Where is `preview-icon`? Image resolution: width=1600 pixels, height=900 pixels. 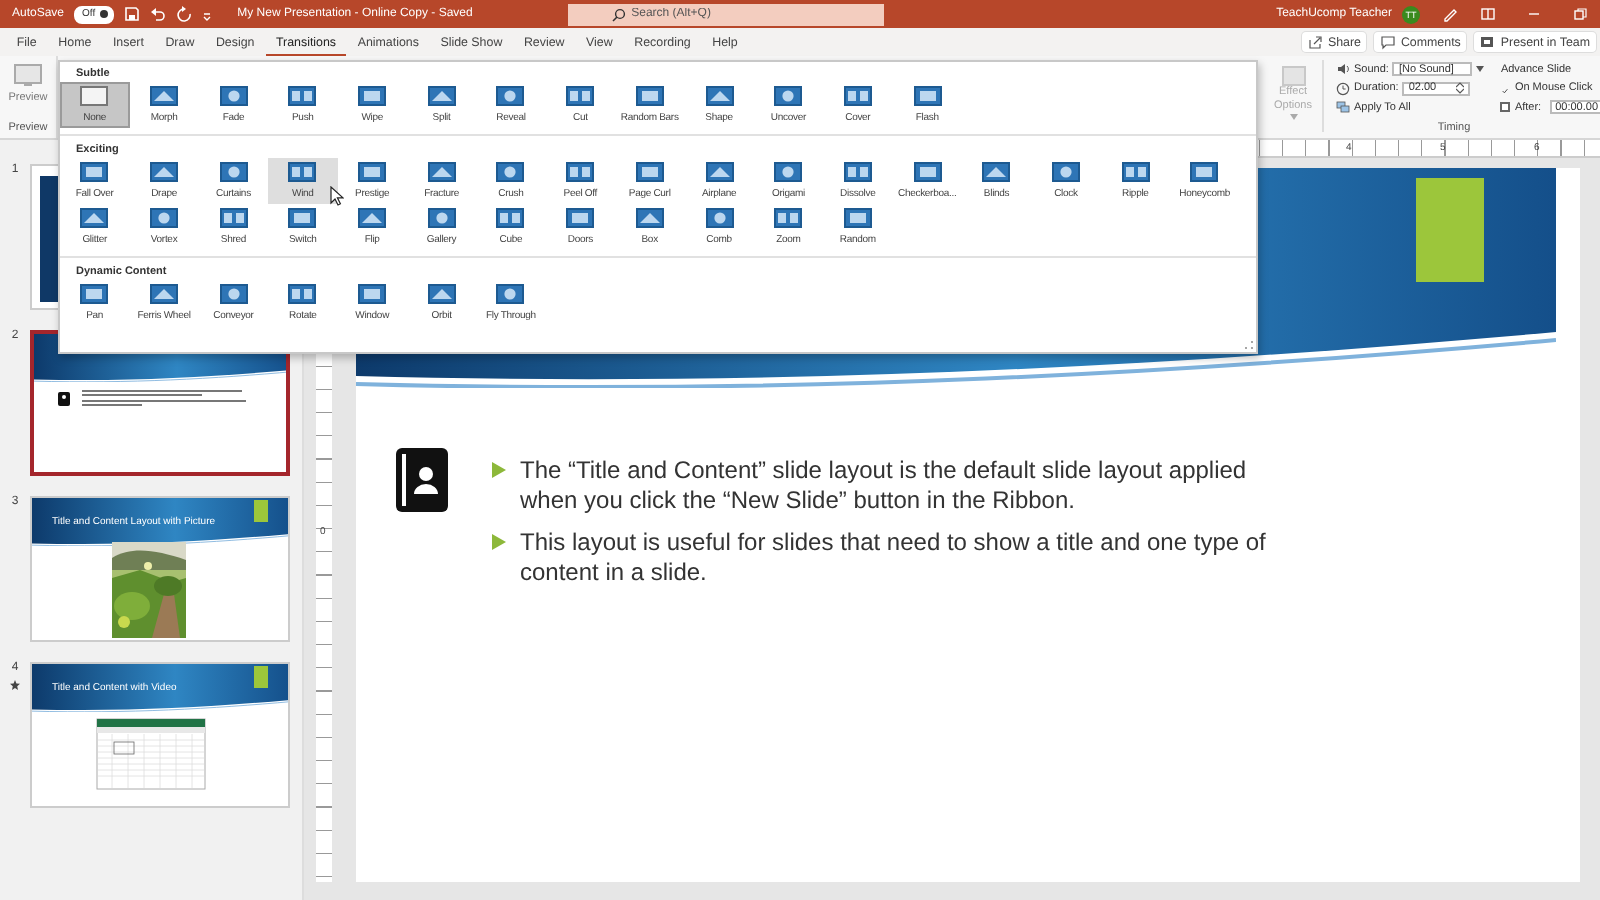 preview-icon is located at coordinates (28, 75).